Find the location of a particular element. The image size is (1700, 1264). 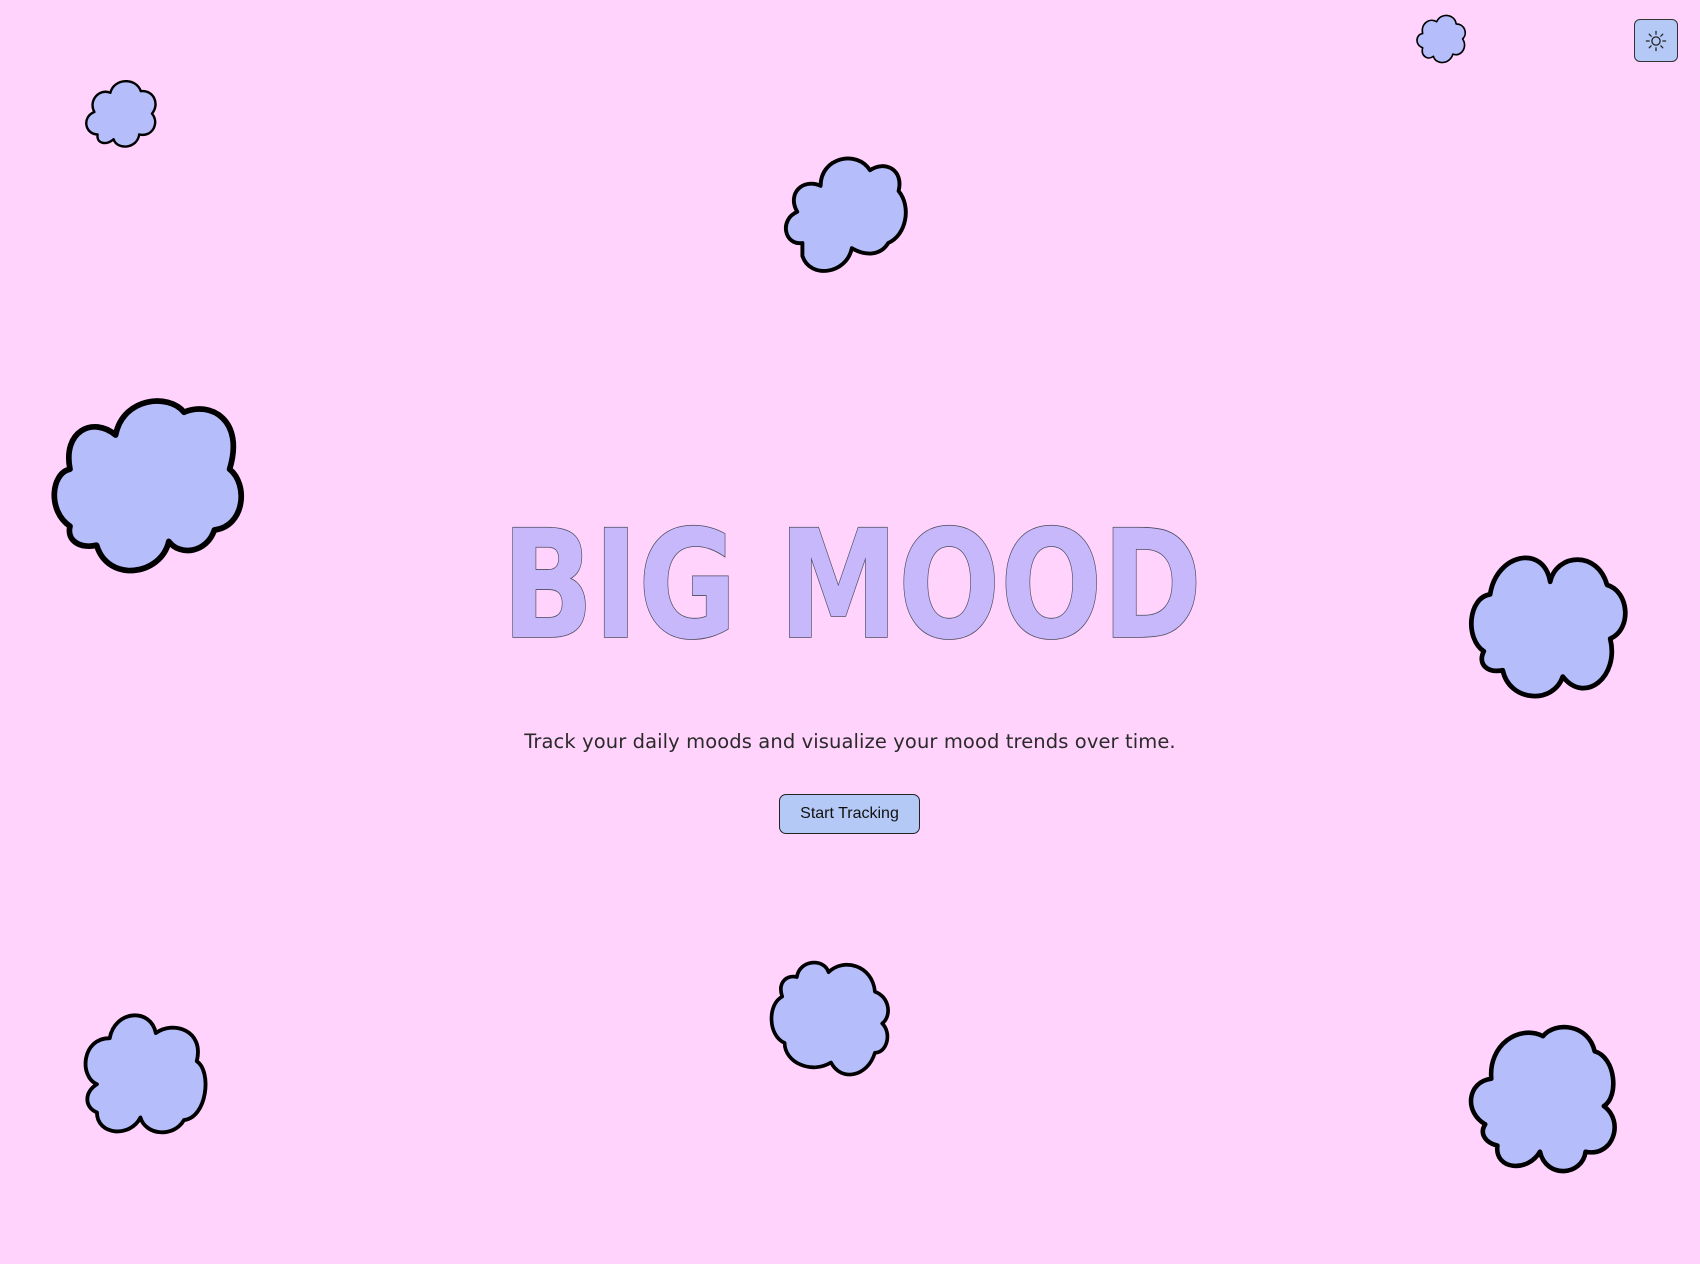

cloud-decoration-top-left is located at coordinates (120, 112).